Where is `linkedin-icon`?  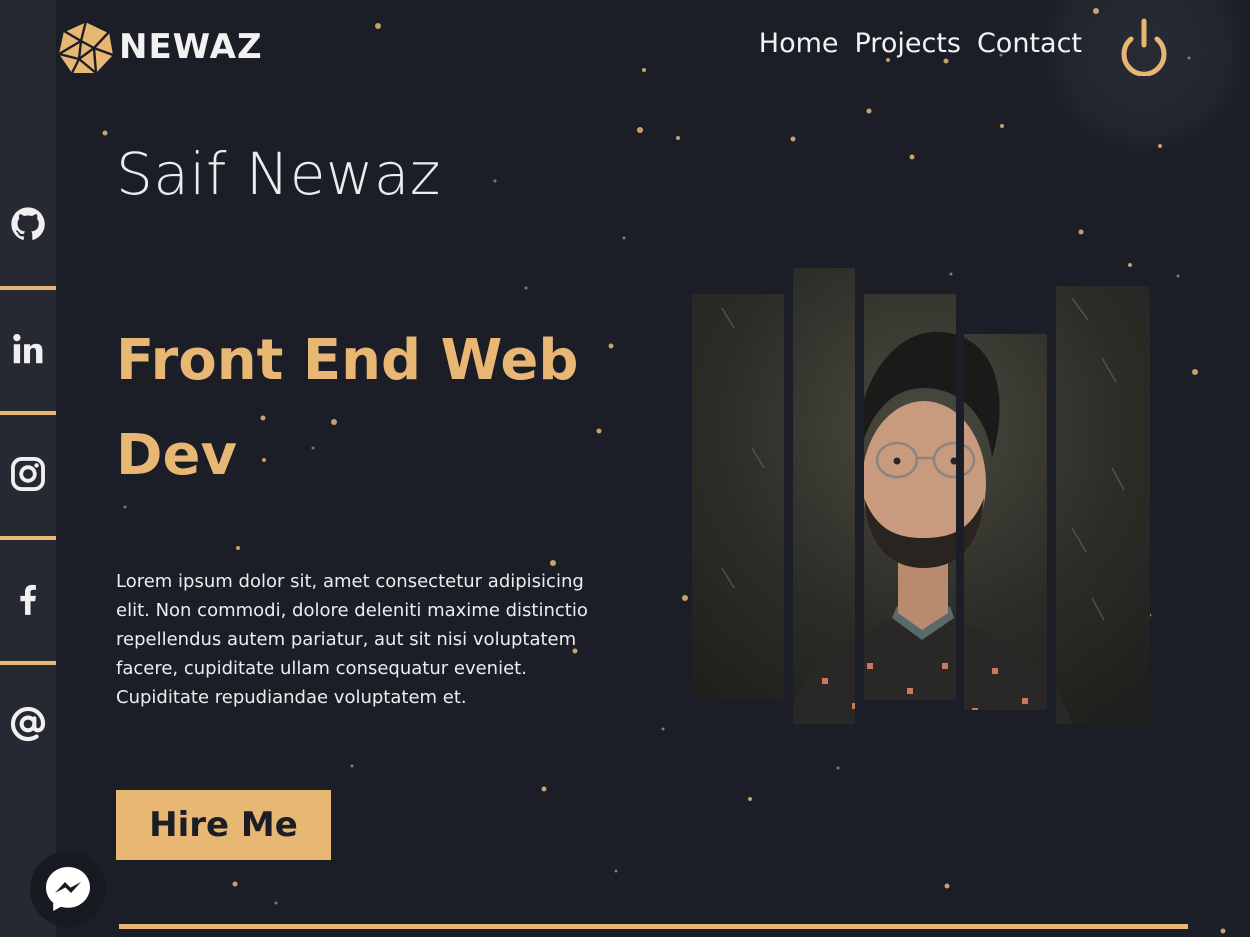
linkedin-icon is located at coordinates (28, 348).